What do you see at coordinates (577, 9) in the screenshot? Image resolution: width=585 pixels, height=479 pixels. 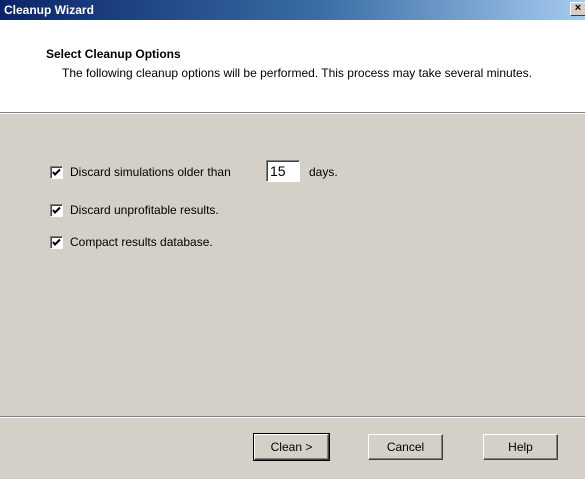 I see `close-icon: ×` at bounding box center [577, 9].